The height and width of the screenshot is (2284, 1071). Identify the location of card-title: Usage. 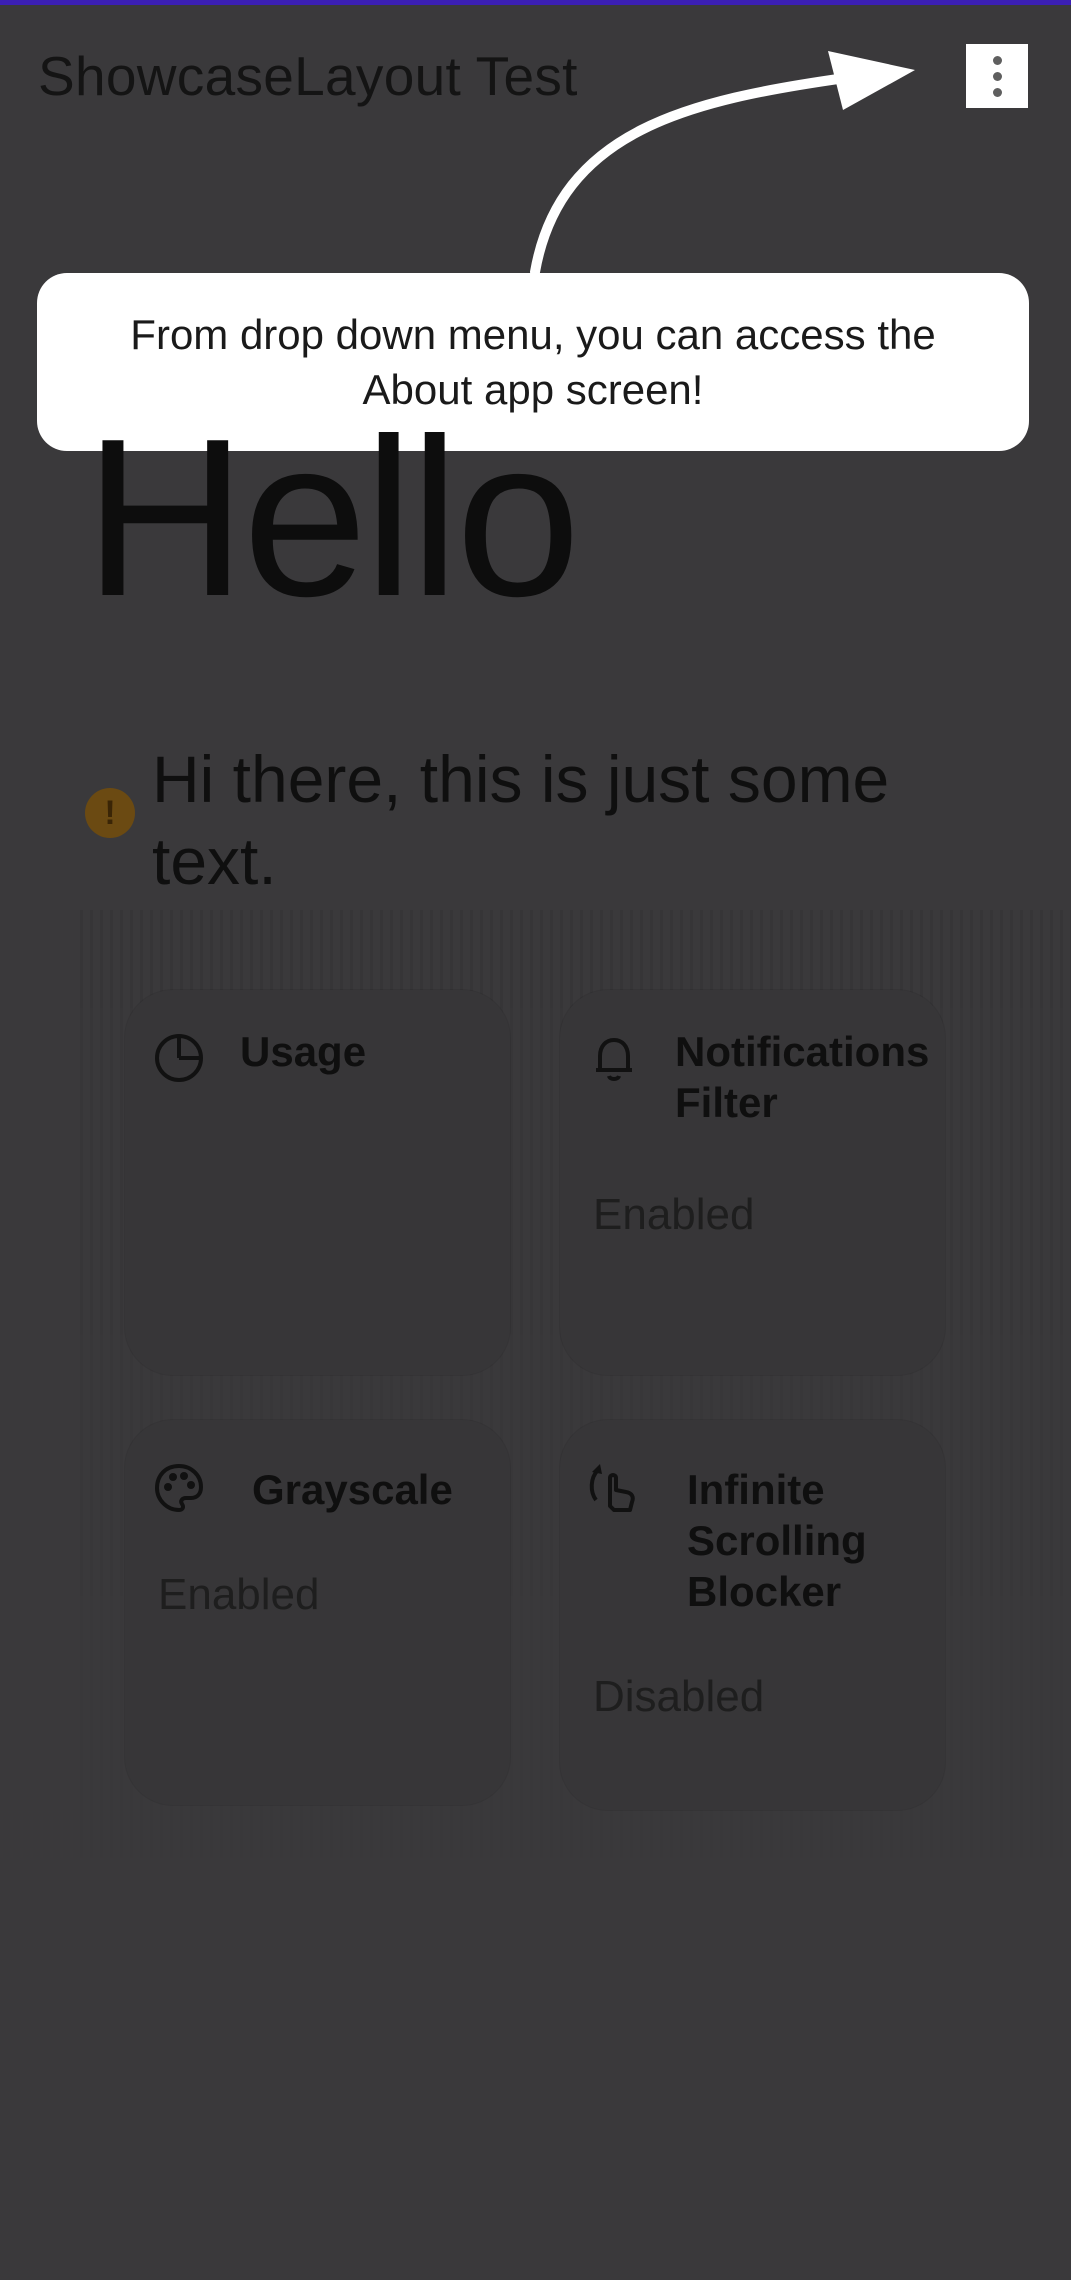
(303, 1051).